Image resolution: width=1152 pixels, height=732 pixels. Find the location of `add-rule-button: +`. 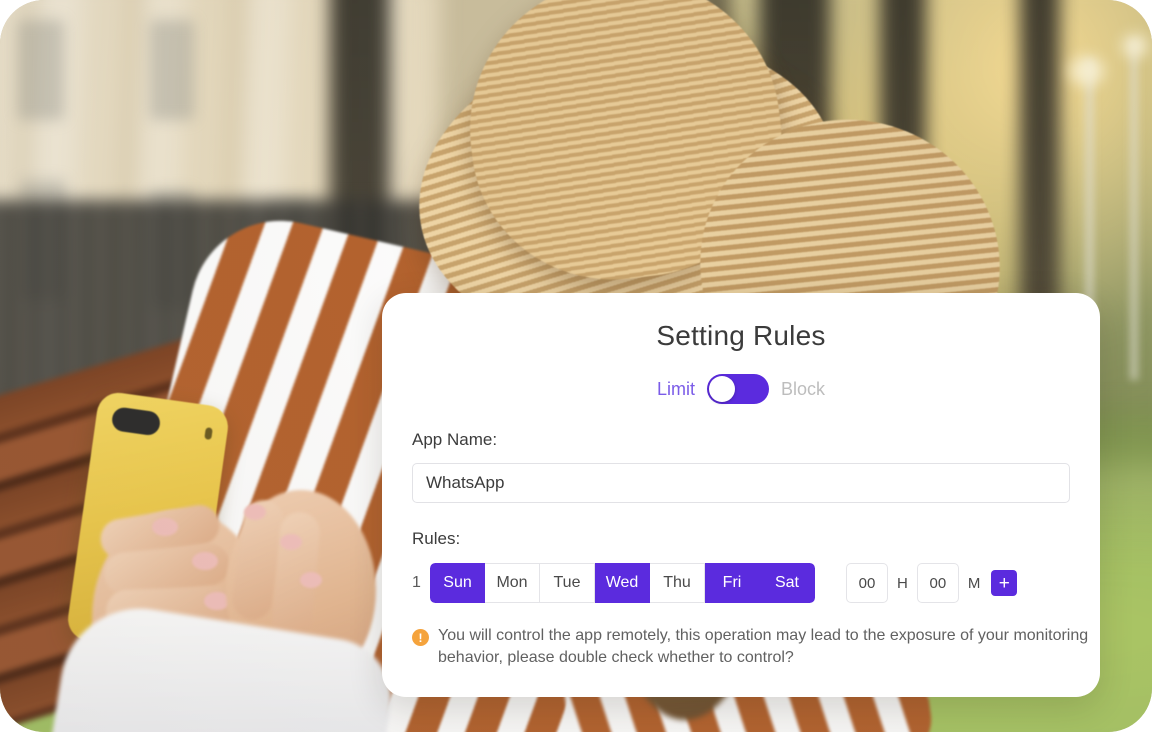

add-rule-button: + is located at coordinates (1004, 583).